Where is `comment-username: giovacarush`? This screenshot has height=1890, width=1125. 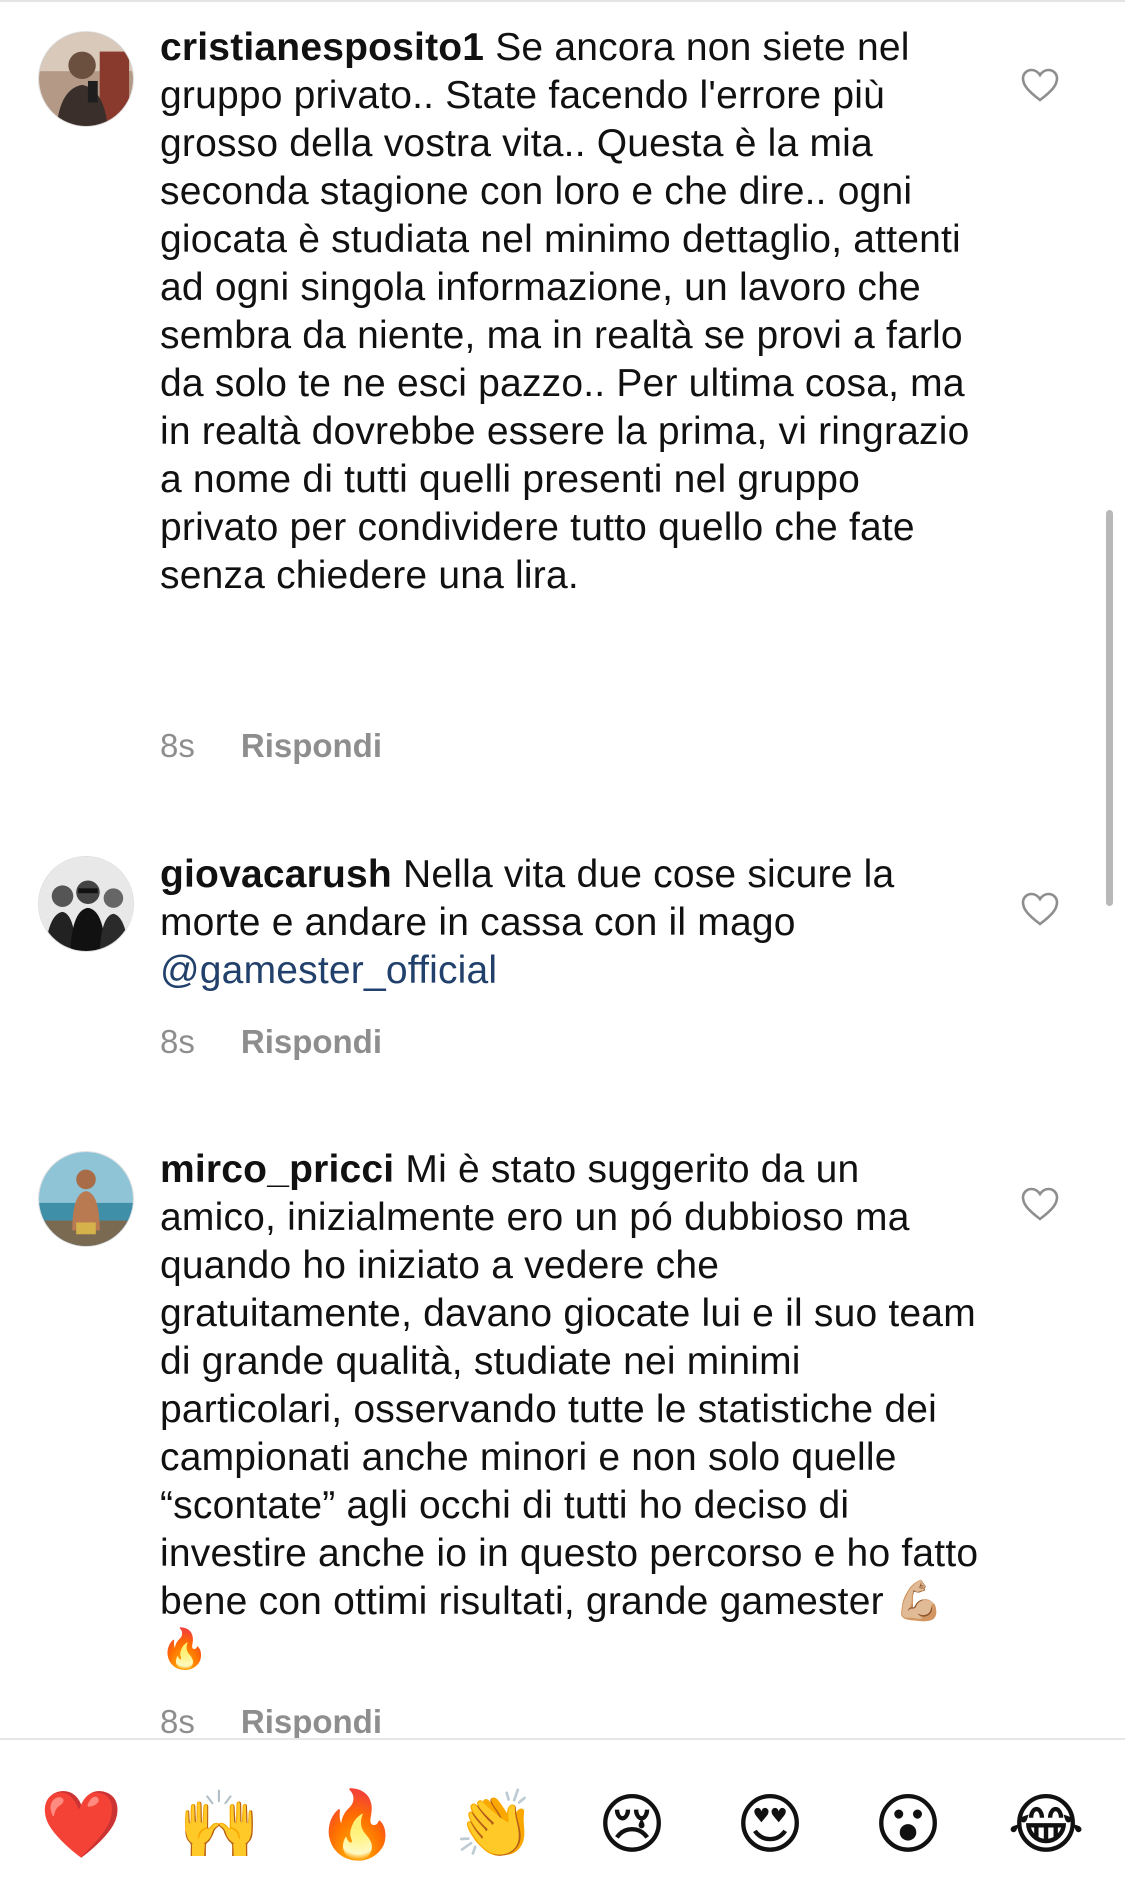 comment-username: giovacarush is located at coordinates (276, 874).